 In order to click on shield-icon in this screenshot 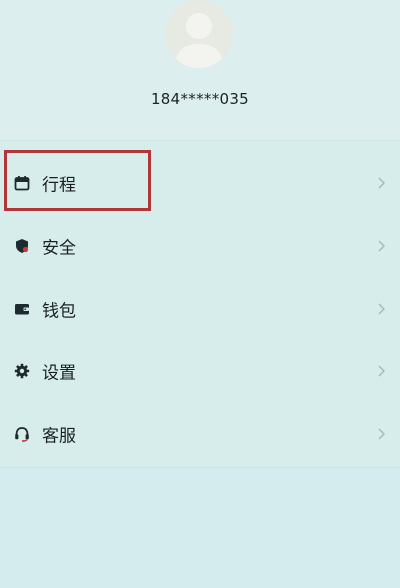, I will do `click(22, 246)`.